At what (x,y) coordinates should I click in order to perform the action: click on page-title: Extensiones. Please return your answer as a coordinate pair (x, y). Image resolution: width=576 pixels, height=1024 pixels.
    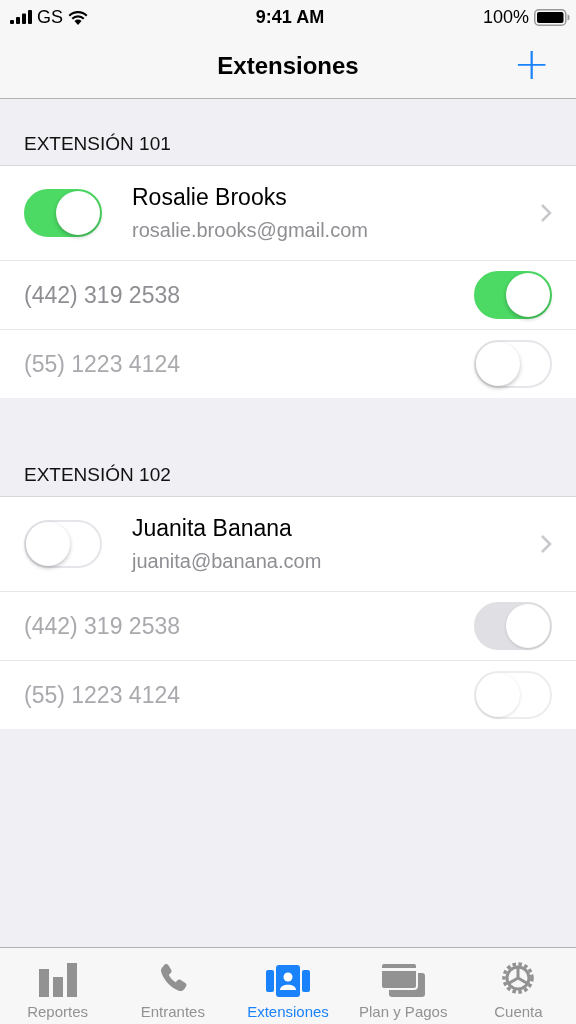
    Looking at the image, I should click on (288, 66).